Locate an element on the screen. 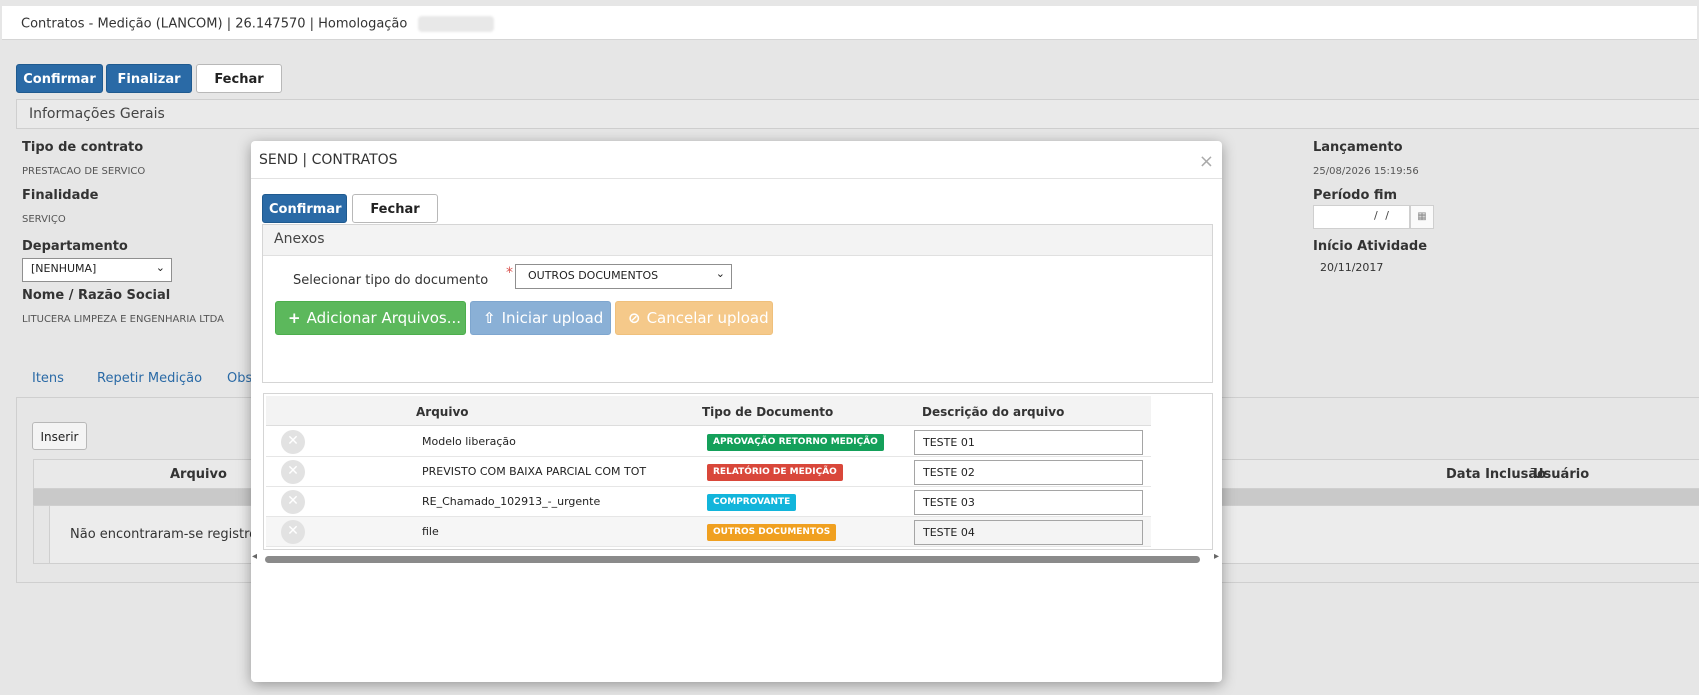 Image resolution: width=1699 pixels, height=695 pixels. horizontal-scrollbar: ◂ ▸ is located at coordinates (735, 558).